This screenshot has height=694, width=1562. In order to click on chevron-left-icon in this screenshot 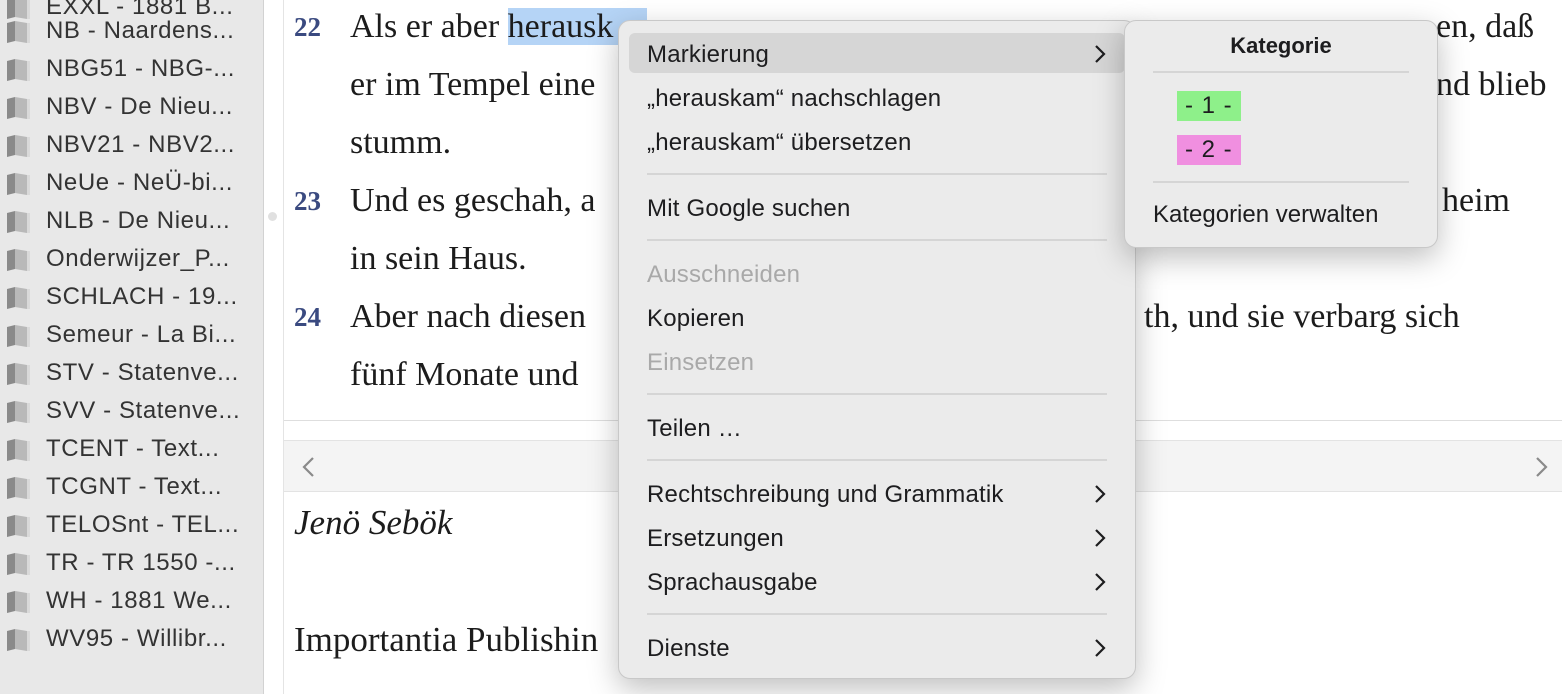, I will do `click(309, 467)`.